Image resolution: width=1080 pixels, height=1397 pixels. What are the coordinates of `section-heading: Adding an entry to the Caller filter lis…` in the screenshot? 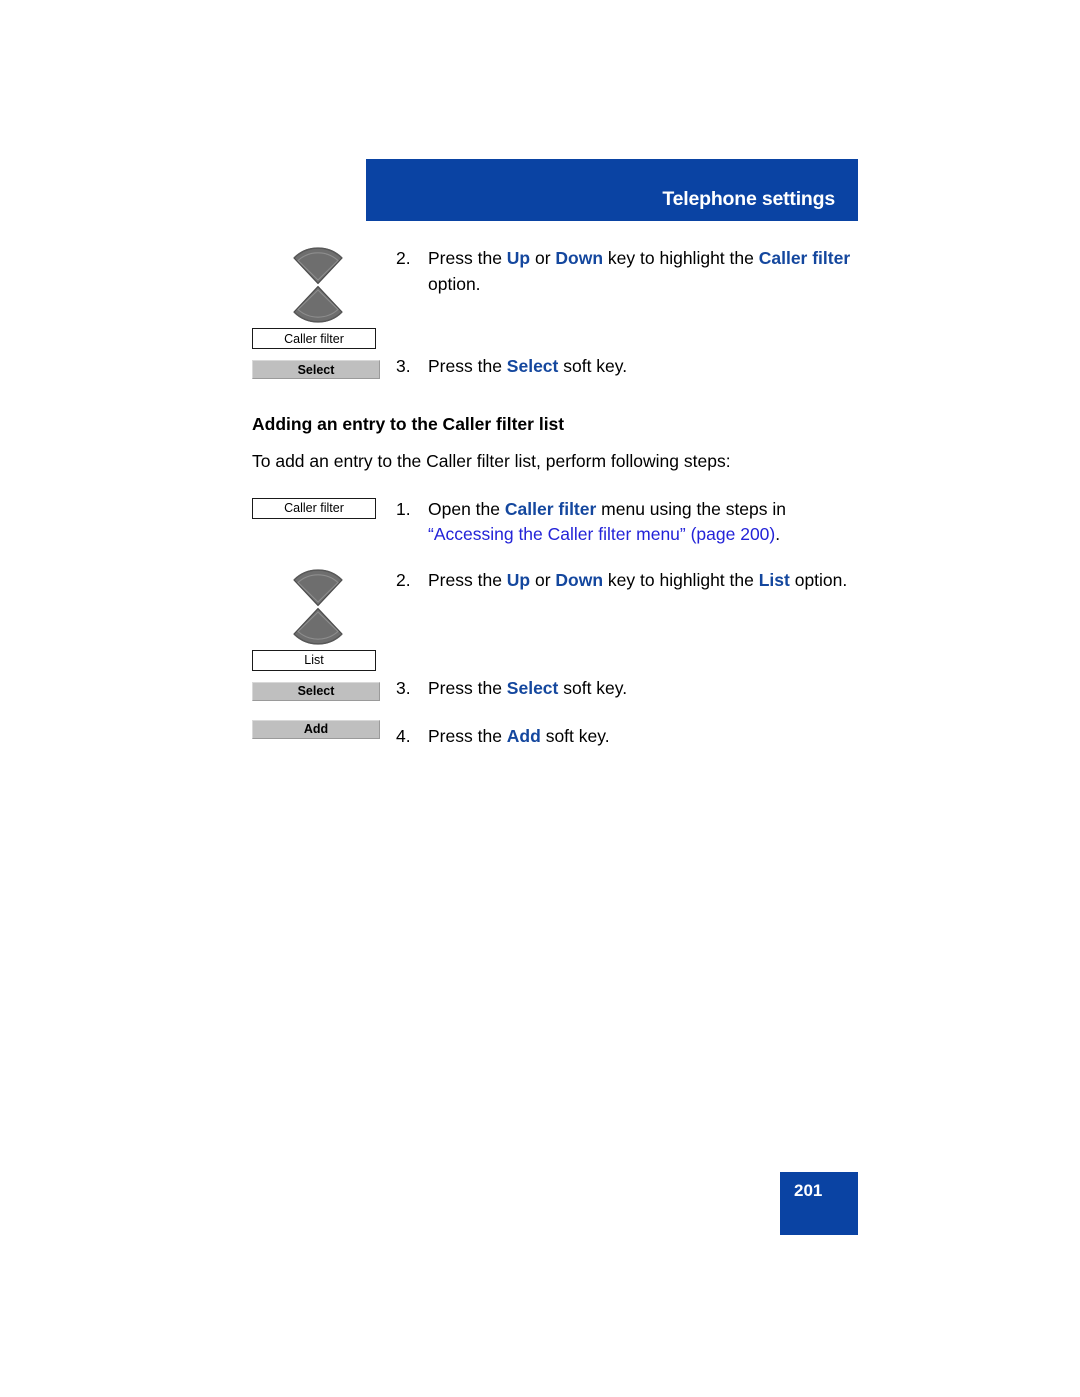 It's located at (408, 424).